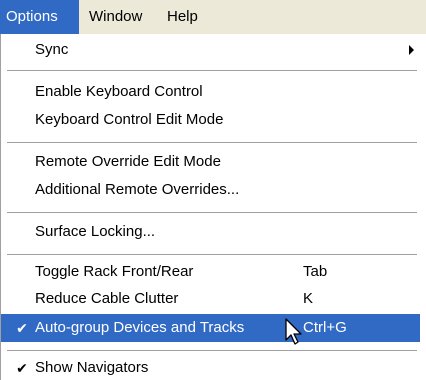 This screenshot has height=380, width=426. What do you see at coordinates (92, 367) in the screenshot?
I see `menu-item-show-navigators-label: Show Navigators` at bounding box center [92, 367].